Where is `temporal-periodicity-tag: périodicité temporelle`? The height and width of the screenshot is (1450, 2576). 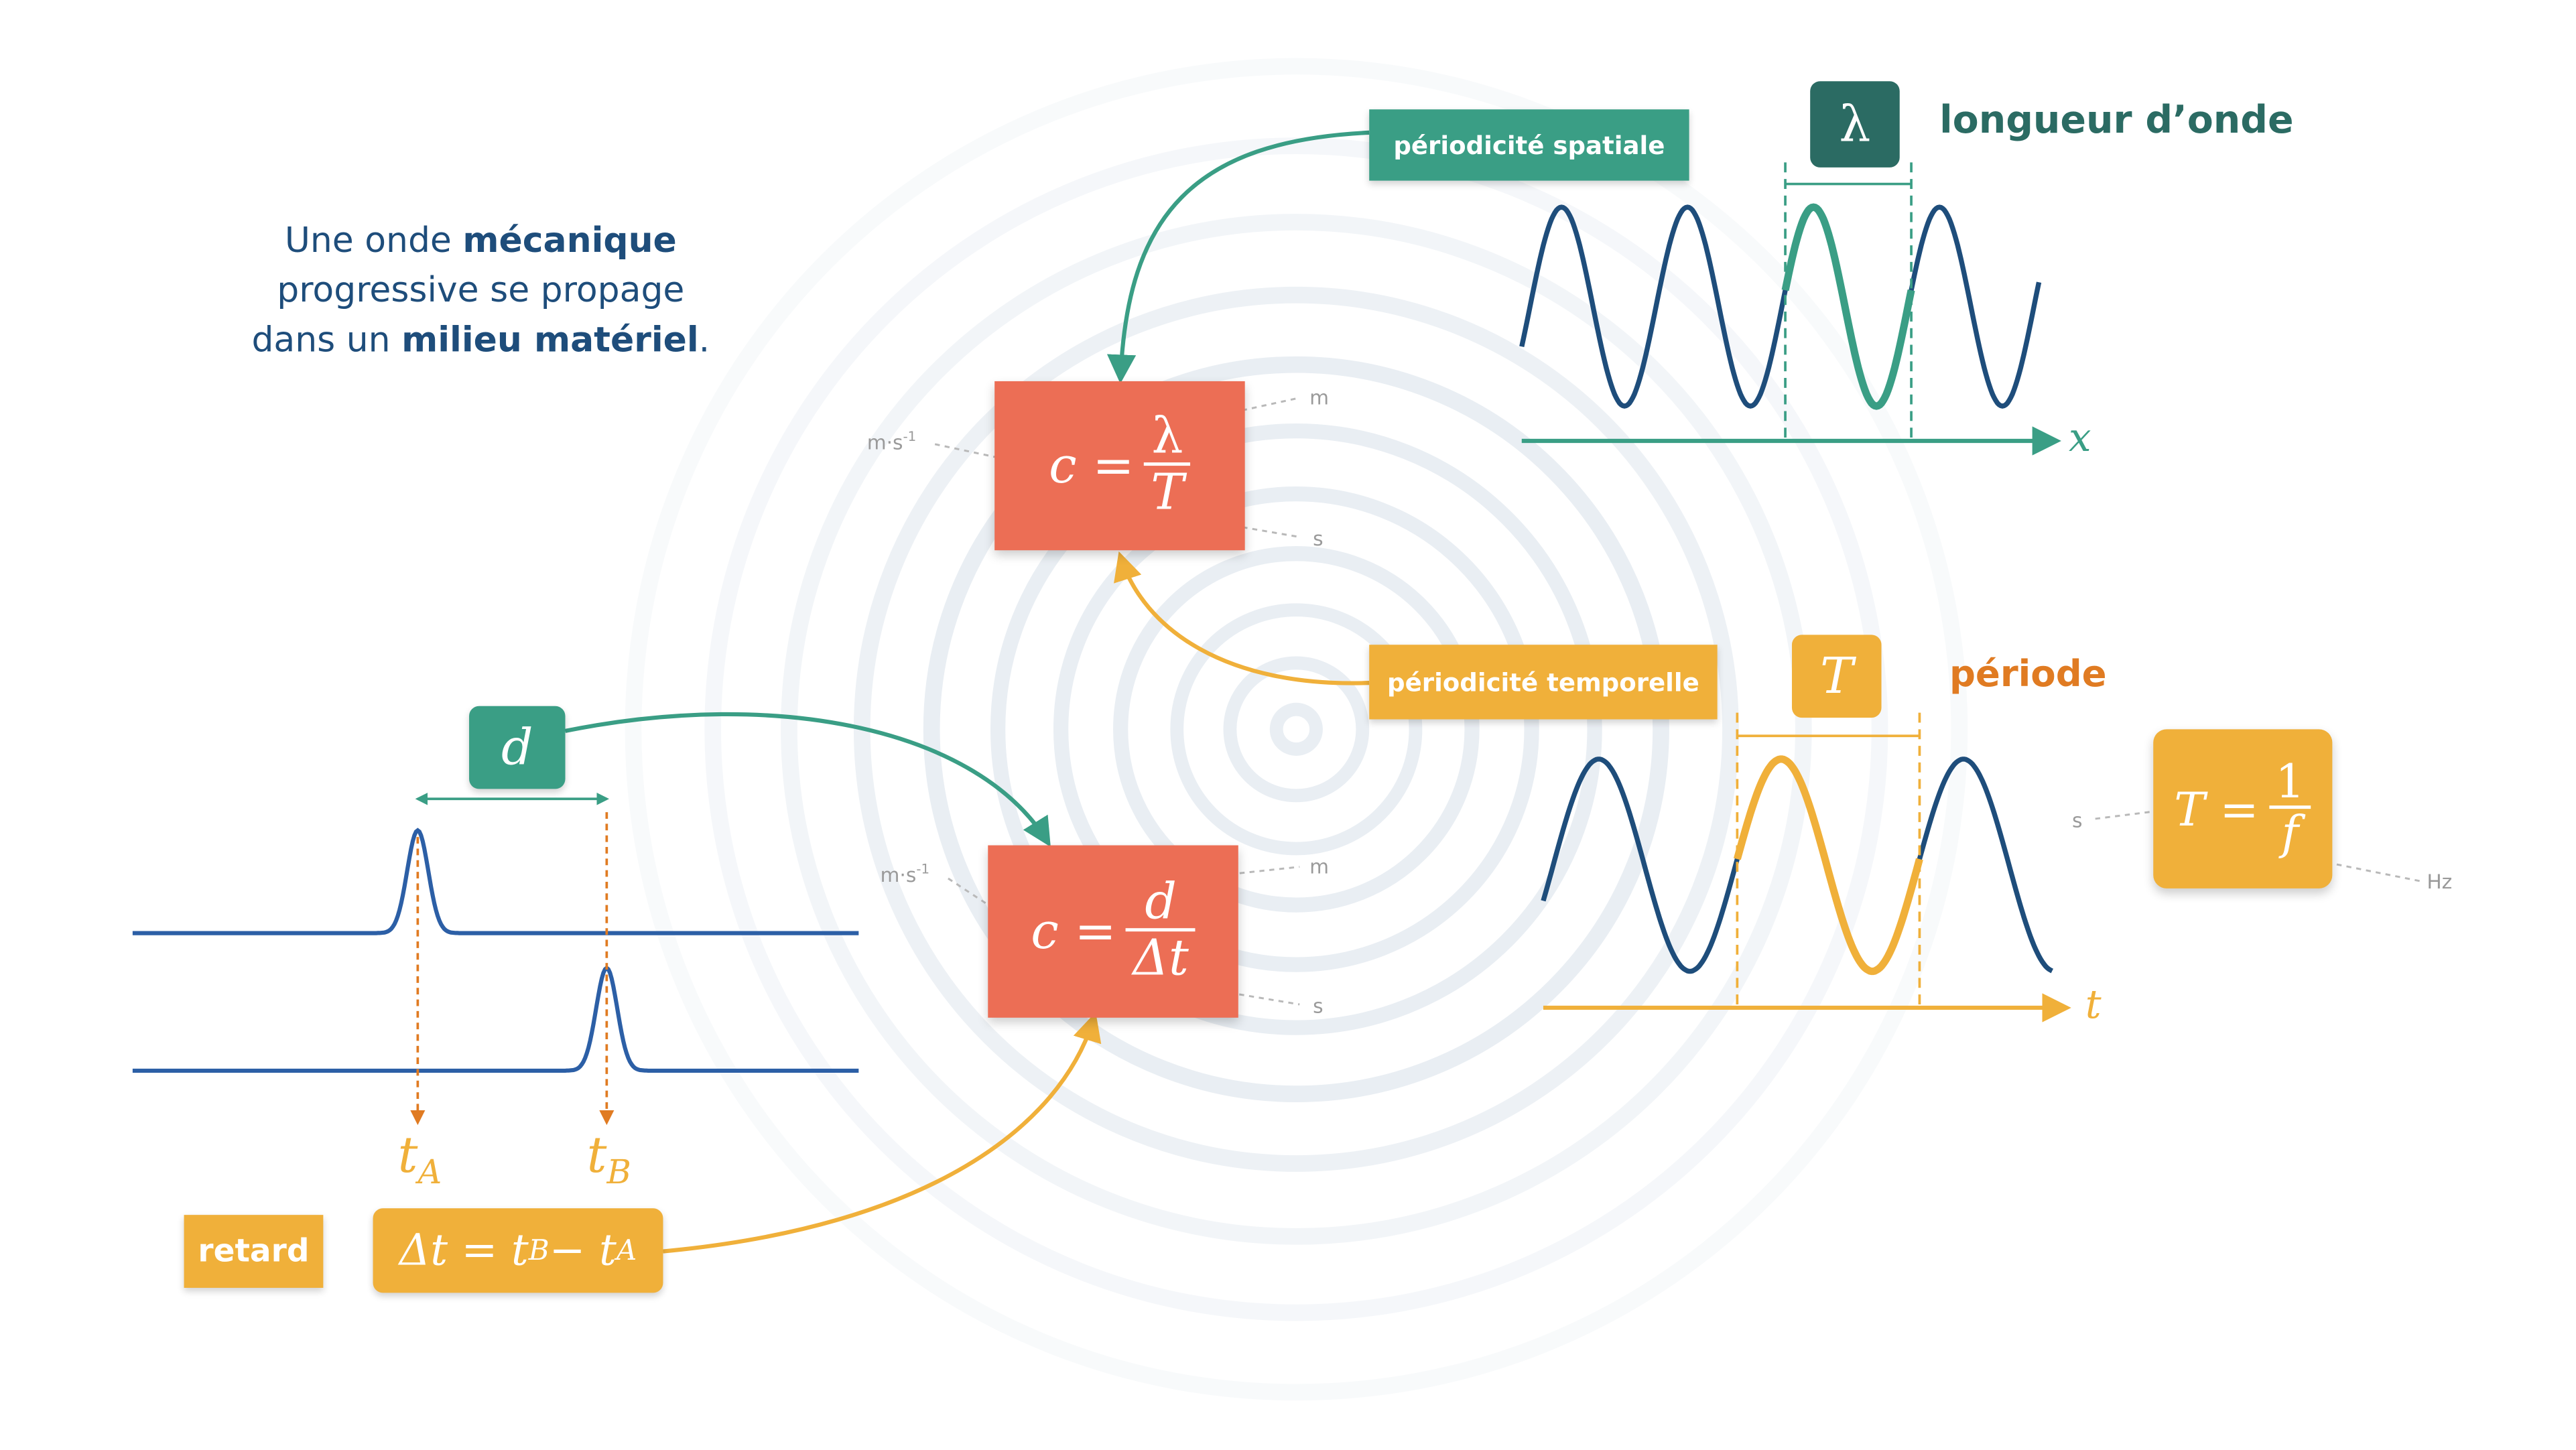
temporal-periodicity-tag: périodicité temporelle is located at coordinates (1543, 682).